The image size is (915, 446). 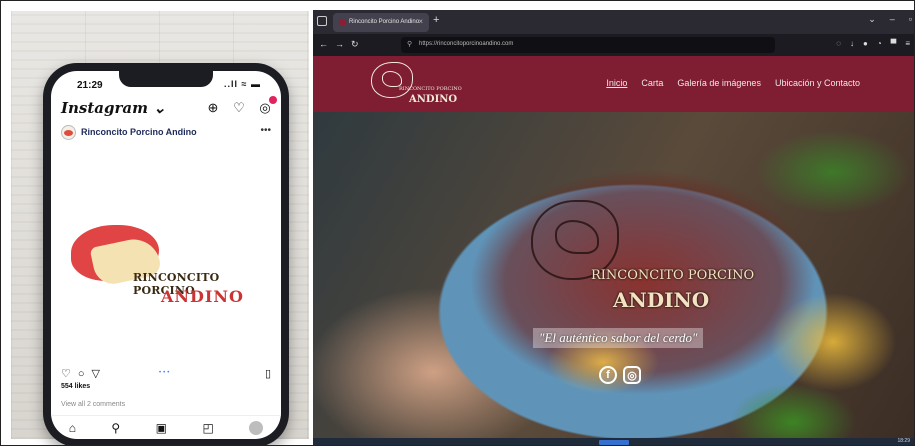 What do you see at coordinates (872, 19) in the screenshot?
I see `chevron-down-icon: ⌄` at bounding box center [872, 19].